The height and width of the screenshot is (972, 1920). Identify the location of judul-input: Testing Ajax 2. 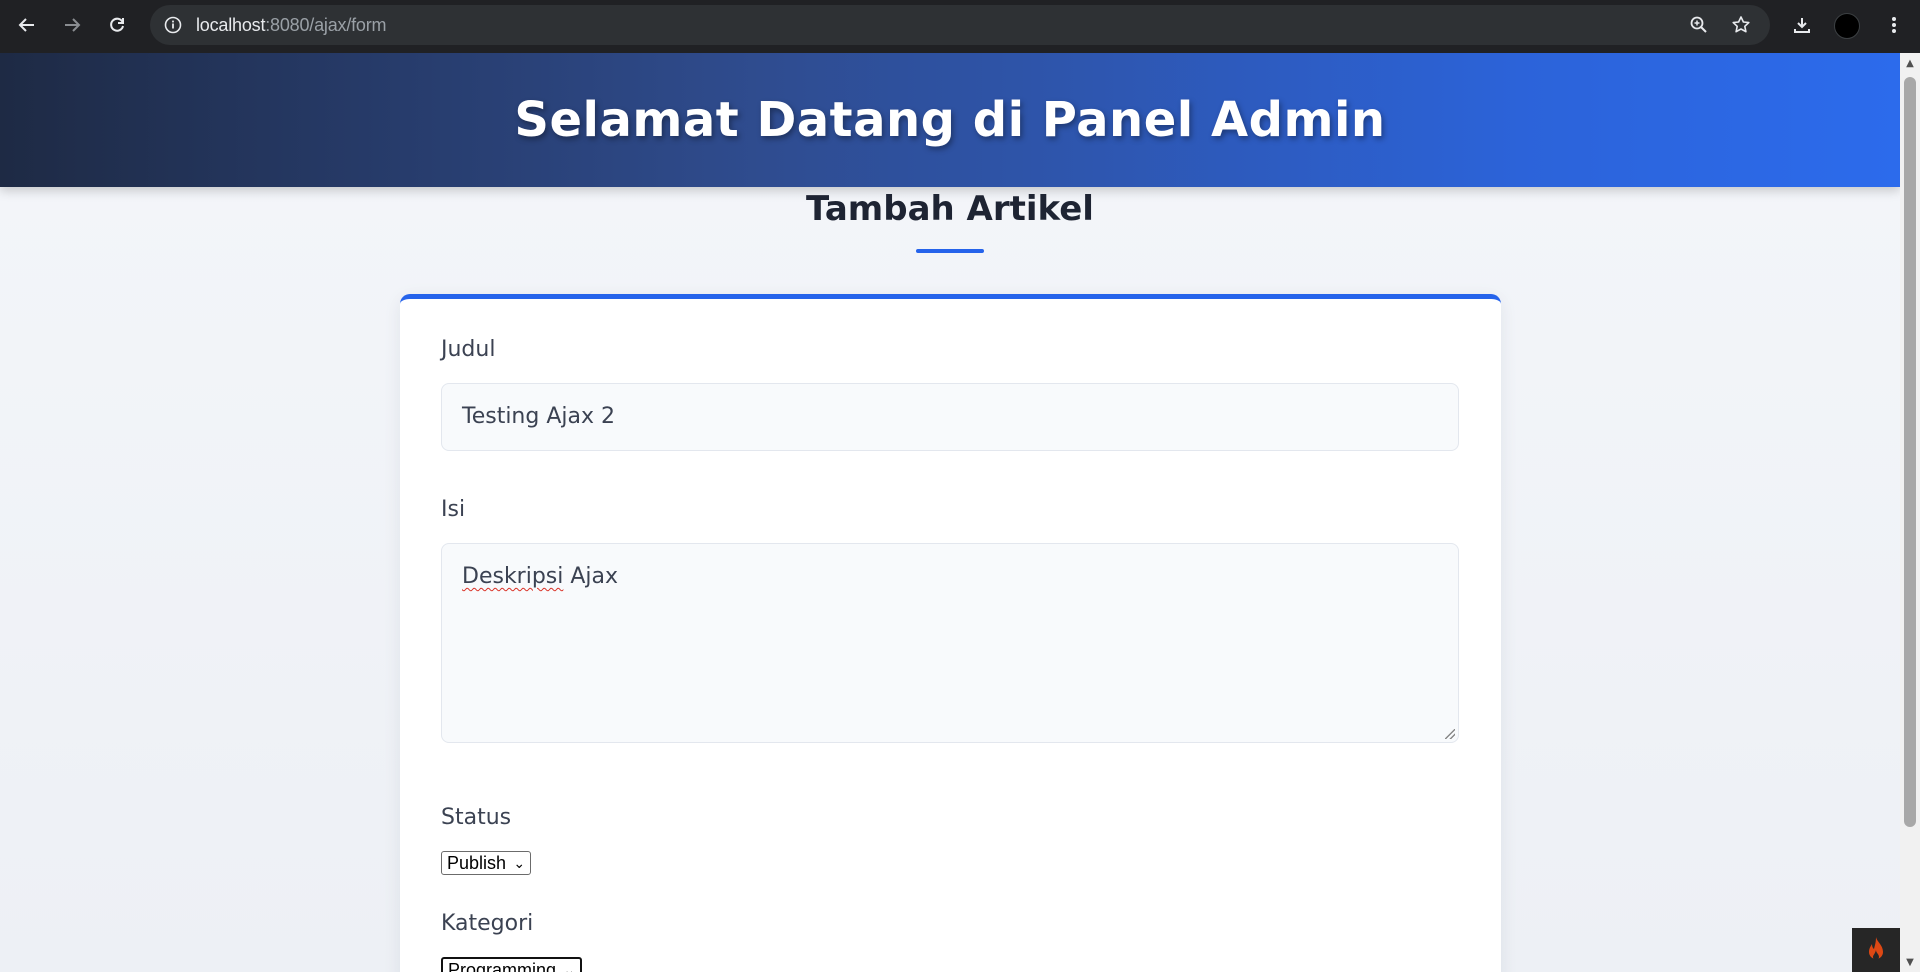
(950, 417).